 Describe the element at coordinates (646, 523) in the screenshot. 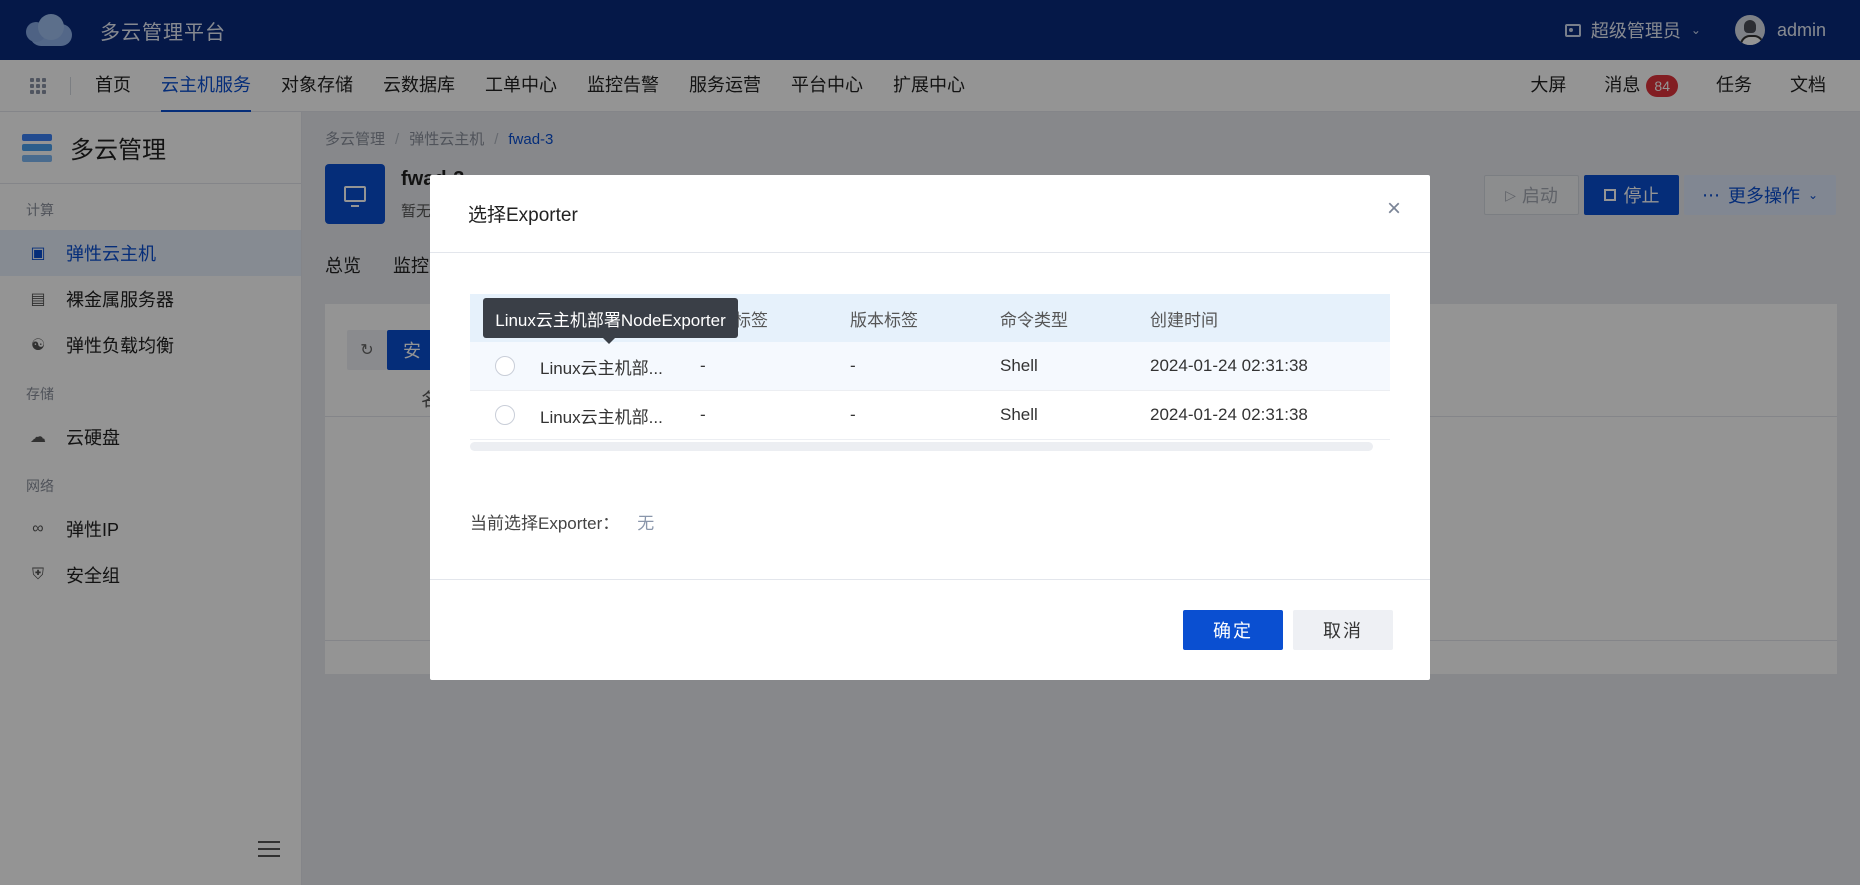

I see `current-selection-value: 无` at that location.